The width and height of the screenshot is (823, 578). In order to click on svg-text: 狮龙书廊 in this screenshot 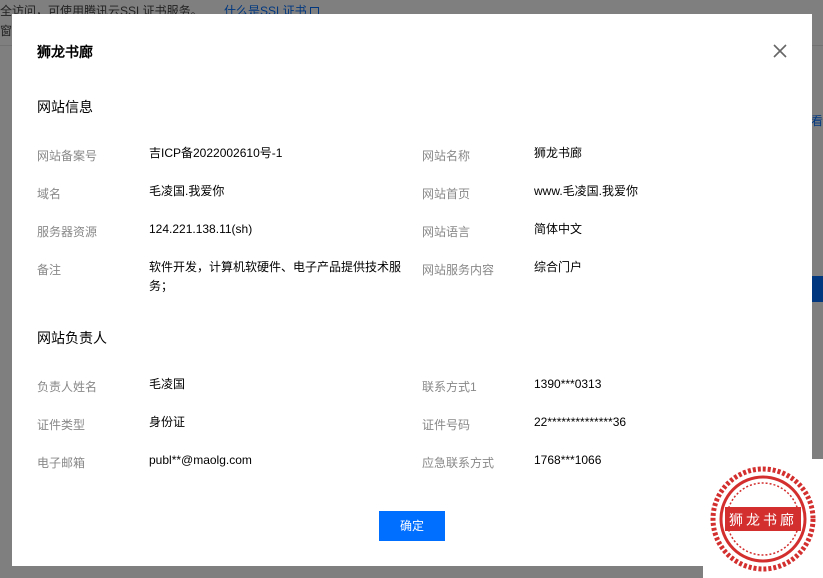, I will do `click(763, 520)`.